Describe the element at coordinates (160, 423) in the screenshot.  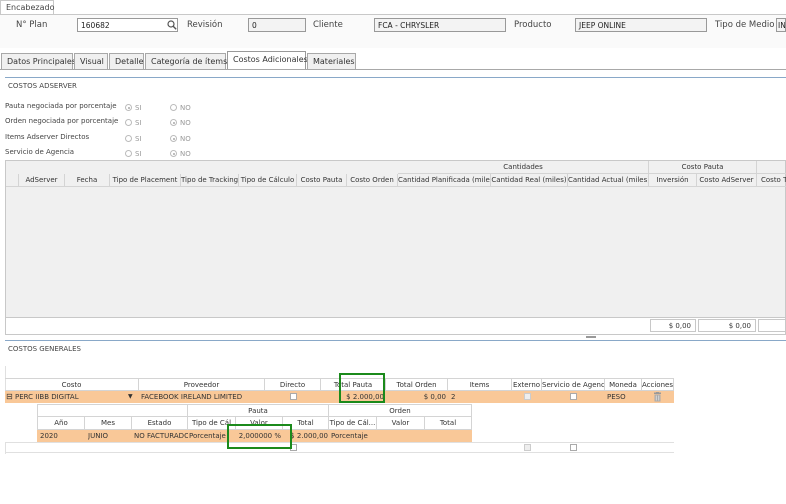
I see `scol-estado: Estado` at that location.